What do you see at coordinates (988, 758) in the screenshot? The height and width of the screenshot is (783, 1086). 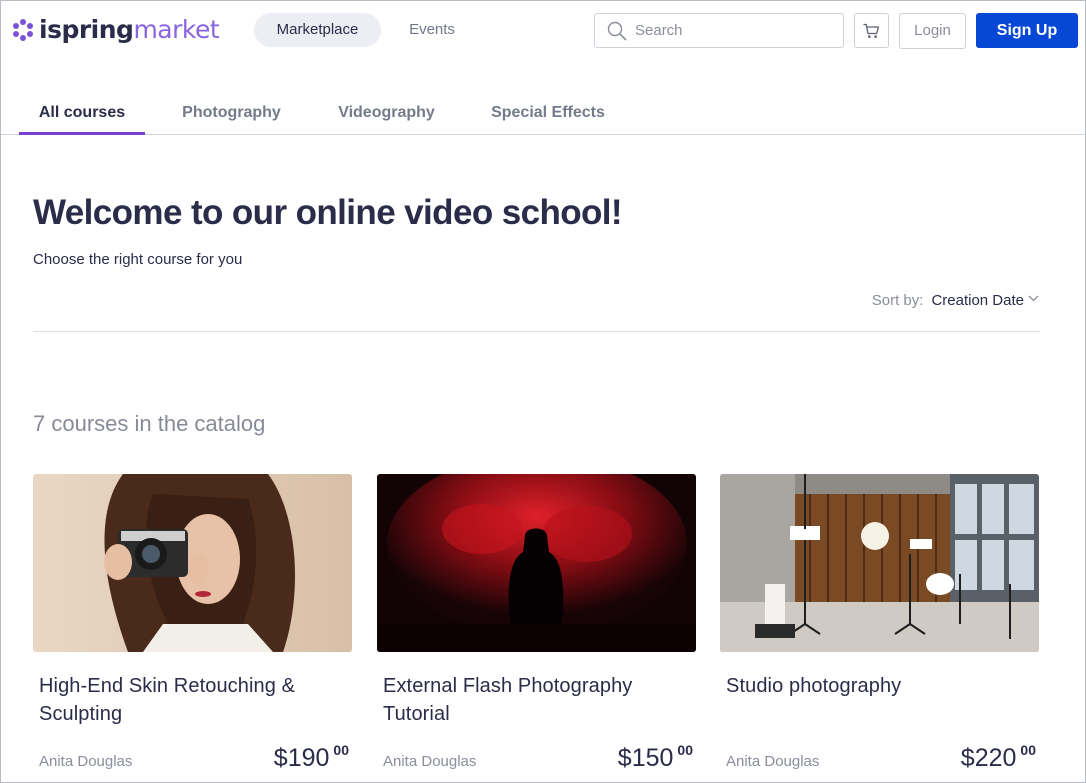 I see `price-main: $220` at bounding box center [988, 758].